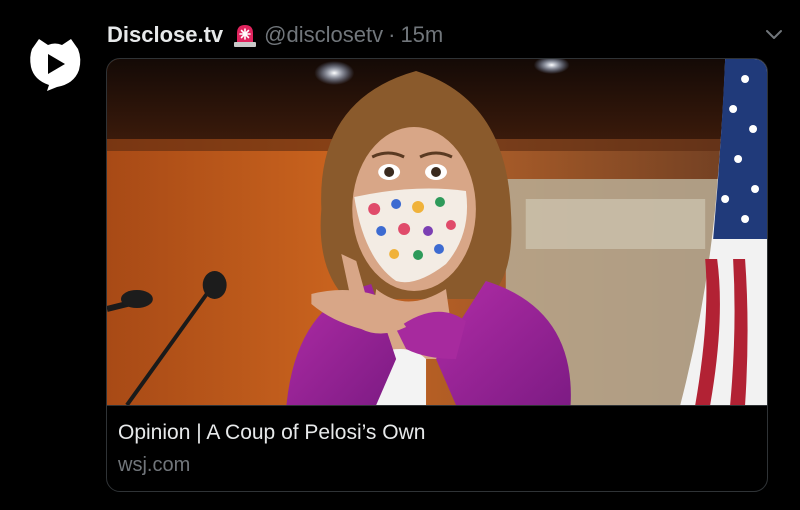  I want to click on disclose-logo-icon, so click(55, 65).